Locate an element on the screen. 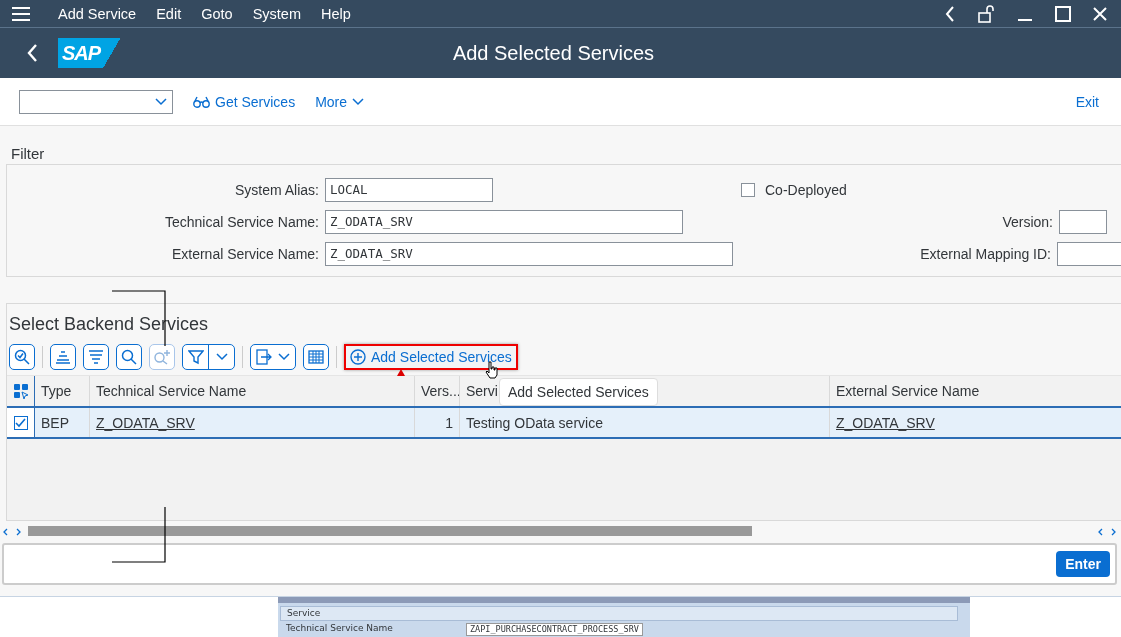 The image size is (1121, 637). window-title: Add Selected Services is located at coordinates (553, 53).